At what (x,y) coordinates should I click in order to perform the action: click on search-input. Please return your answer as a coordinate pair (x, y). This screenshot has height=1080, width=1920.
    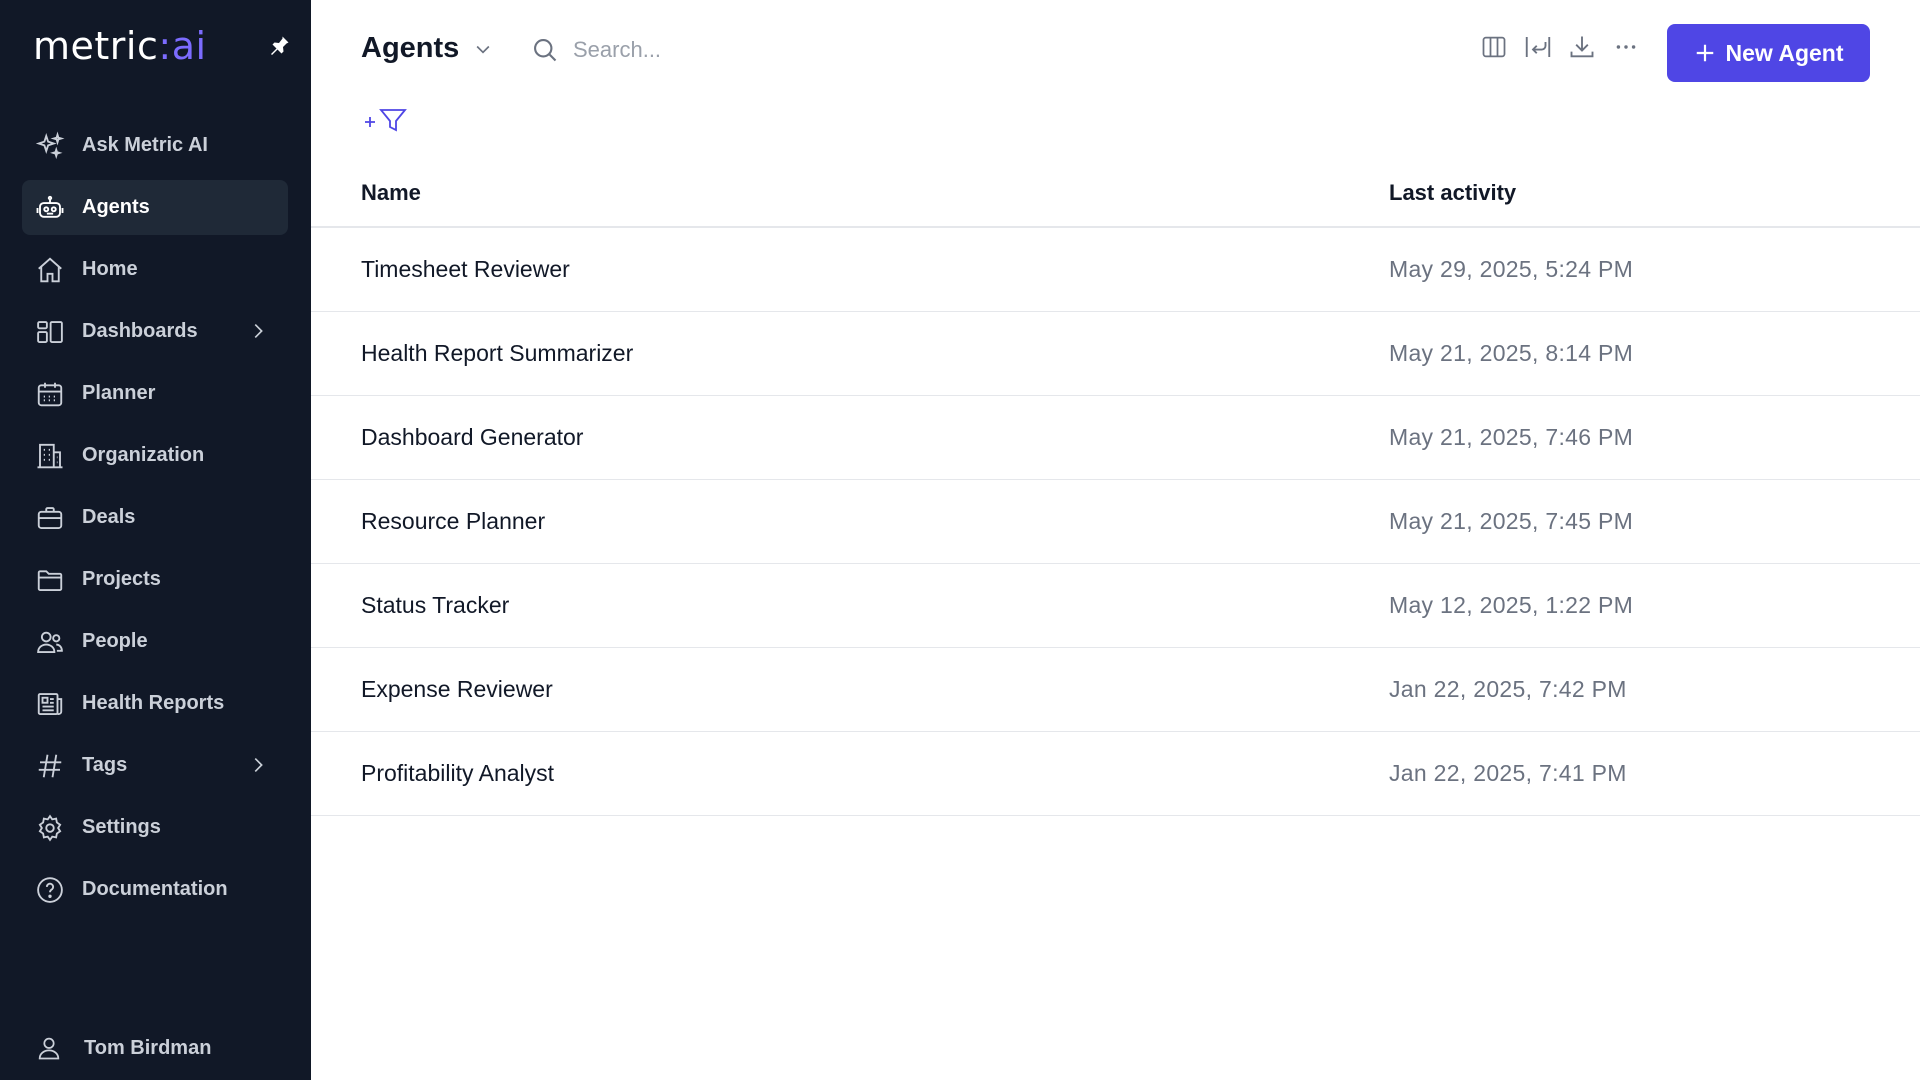
    Looking at the image, I should click on (723, 50).